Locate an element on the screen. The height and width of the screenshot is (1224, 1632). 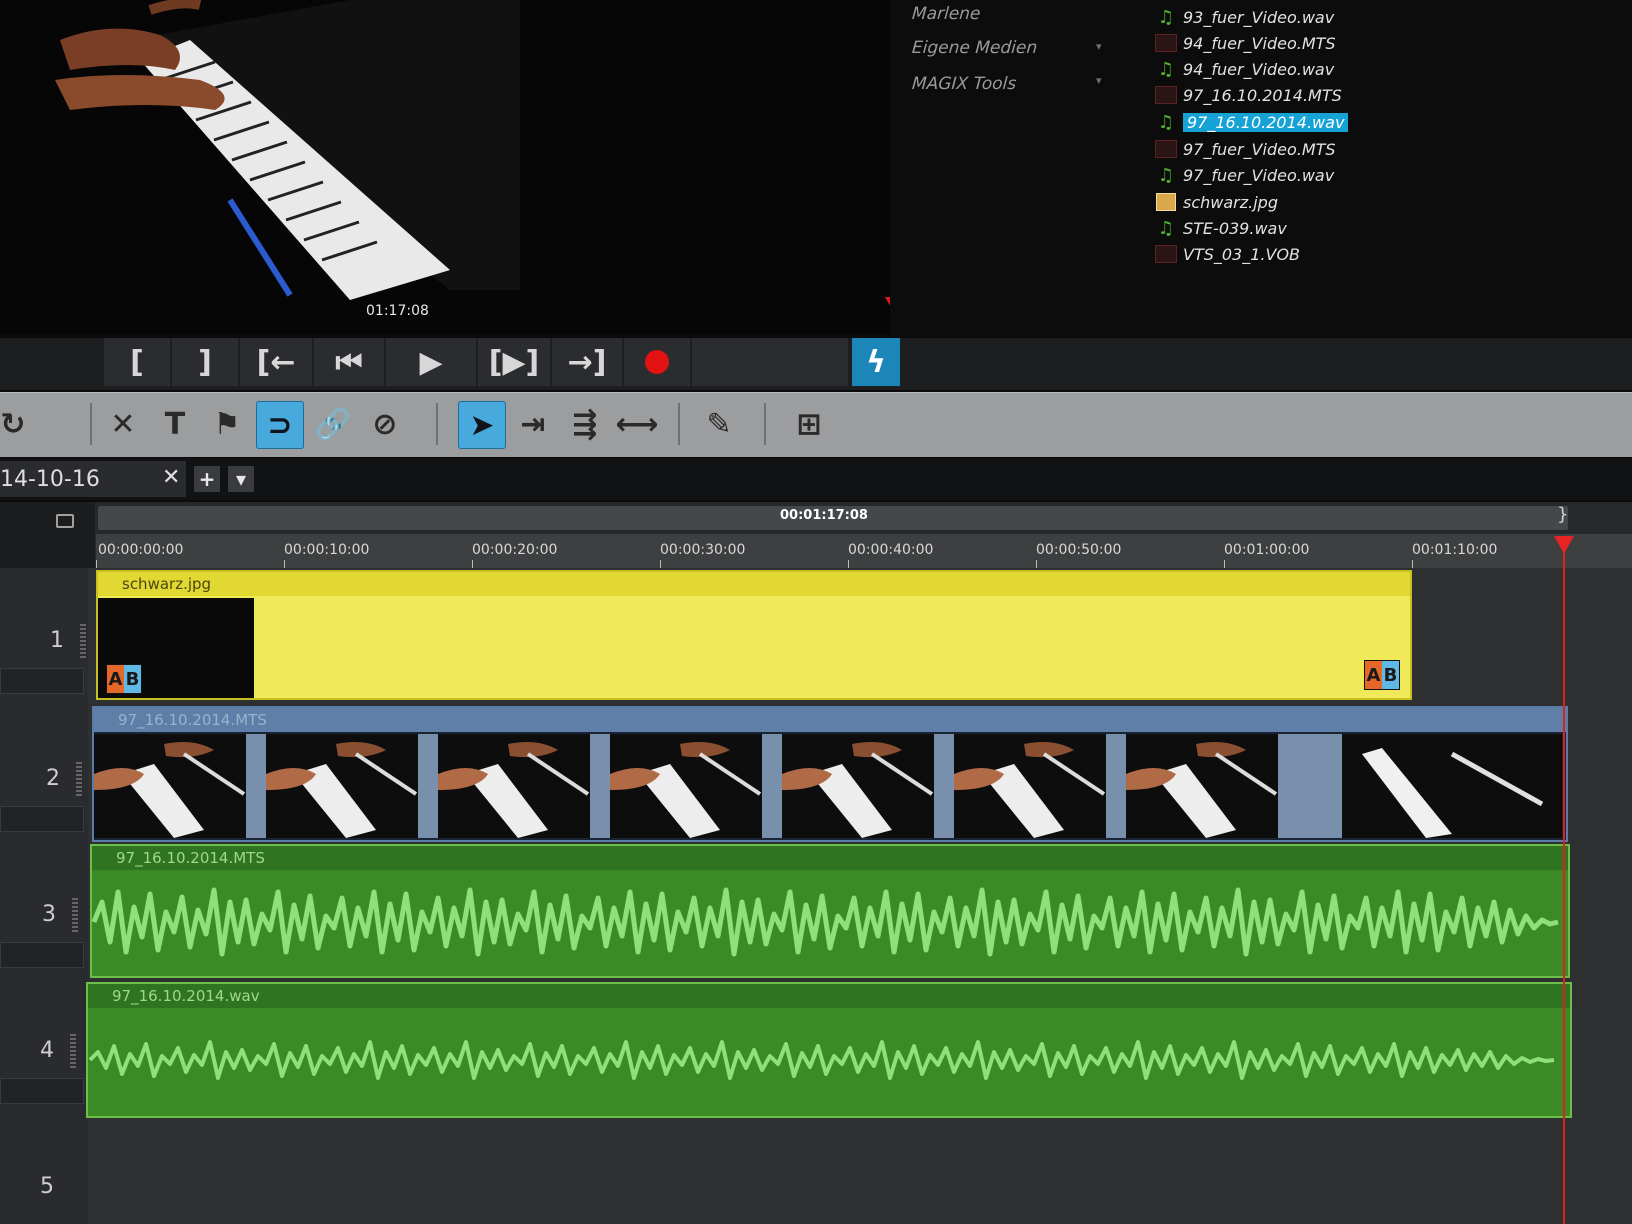
lock-icon is located at coordinates (65, 521).